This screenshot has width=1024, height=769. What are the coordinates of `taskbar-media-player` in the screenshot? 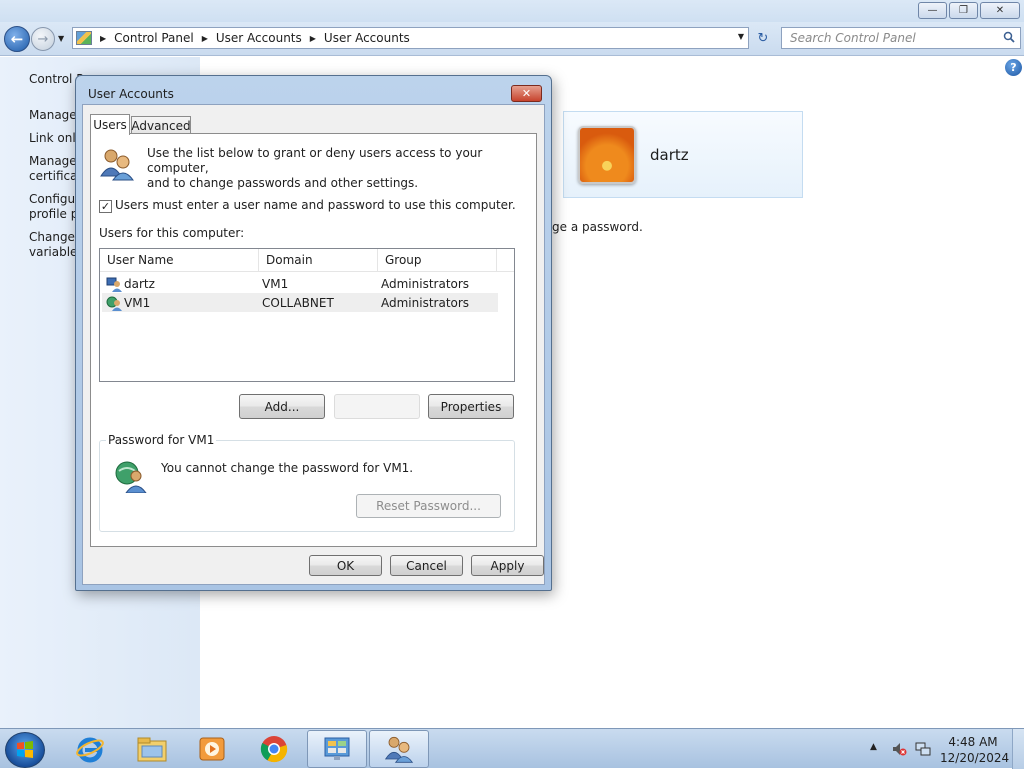 It's located at (212, 749).